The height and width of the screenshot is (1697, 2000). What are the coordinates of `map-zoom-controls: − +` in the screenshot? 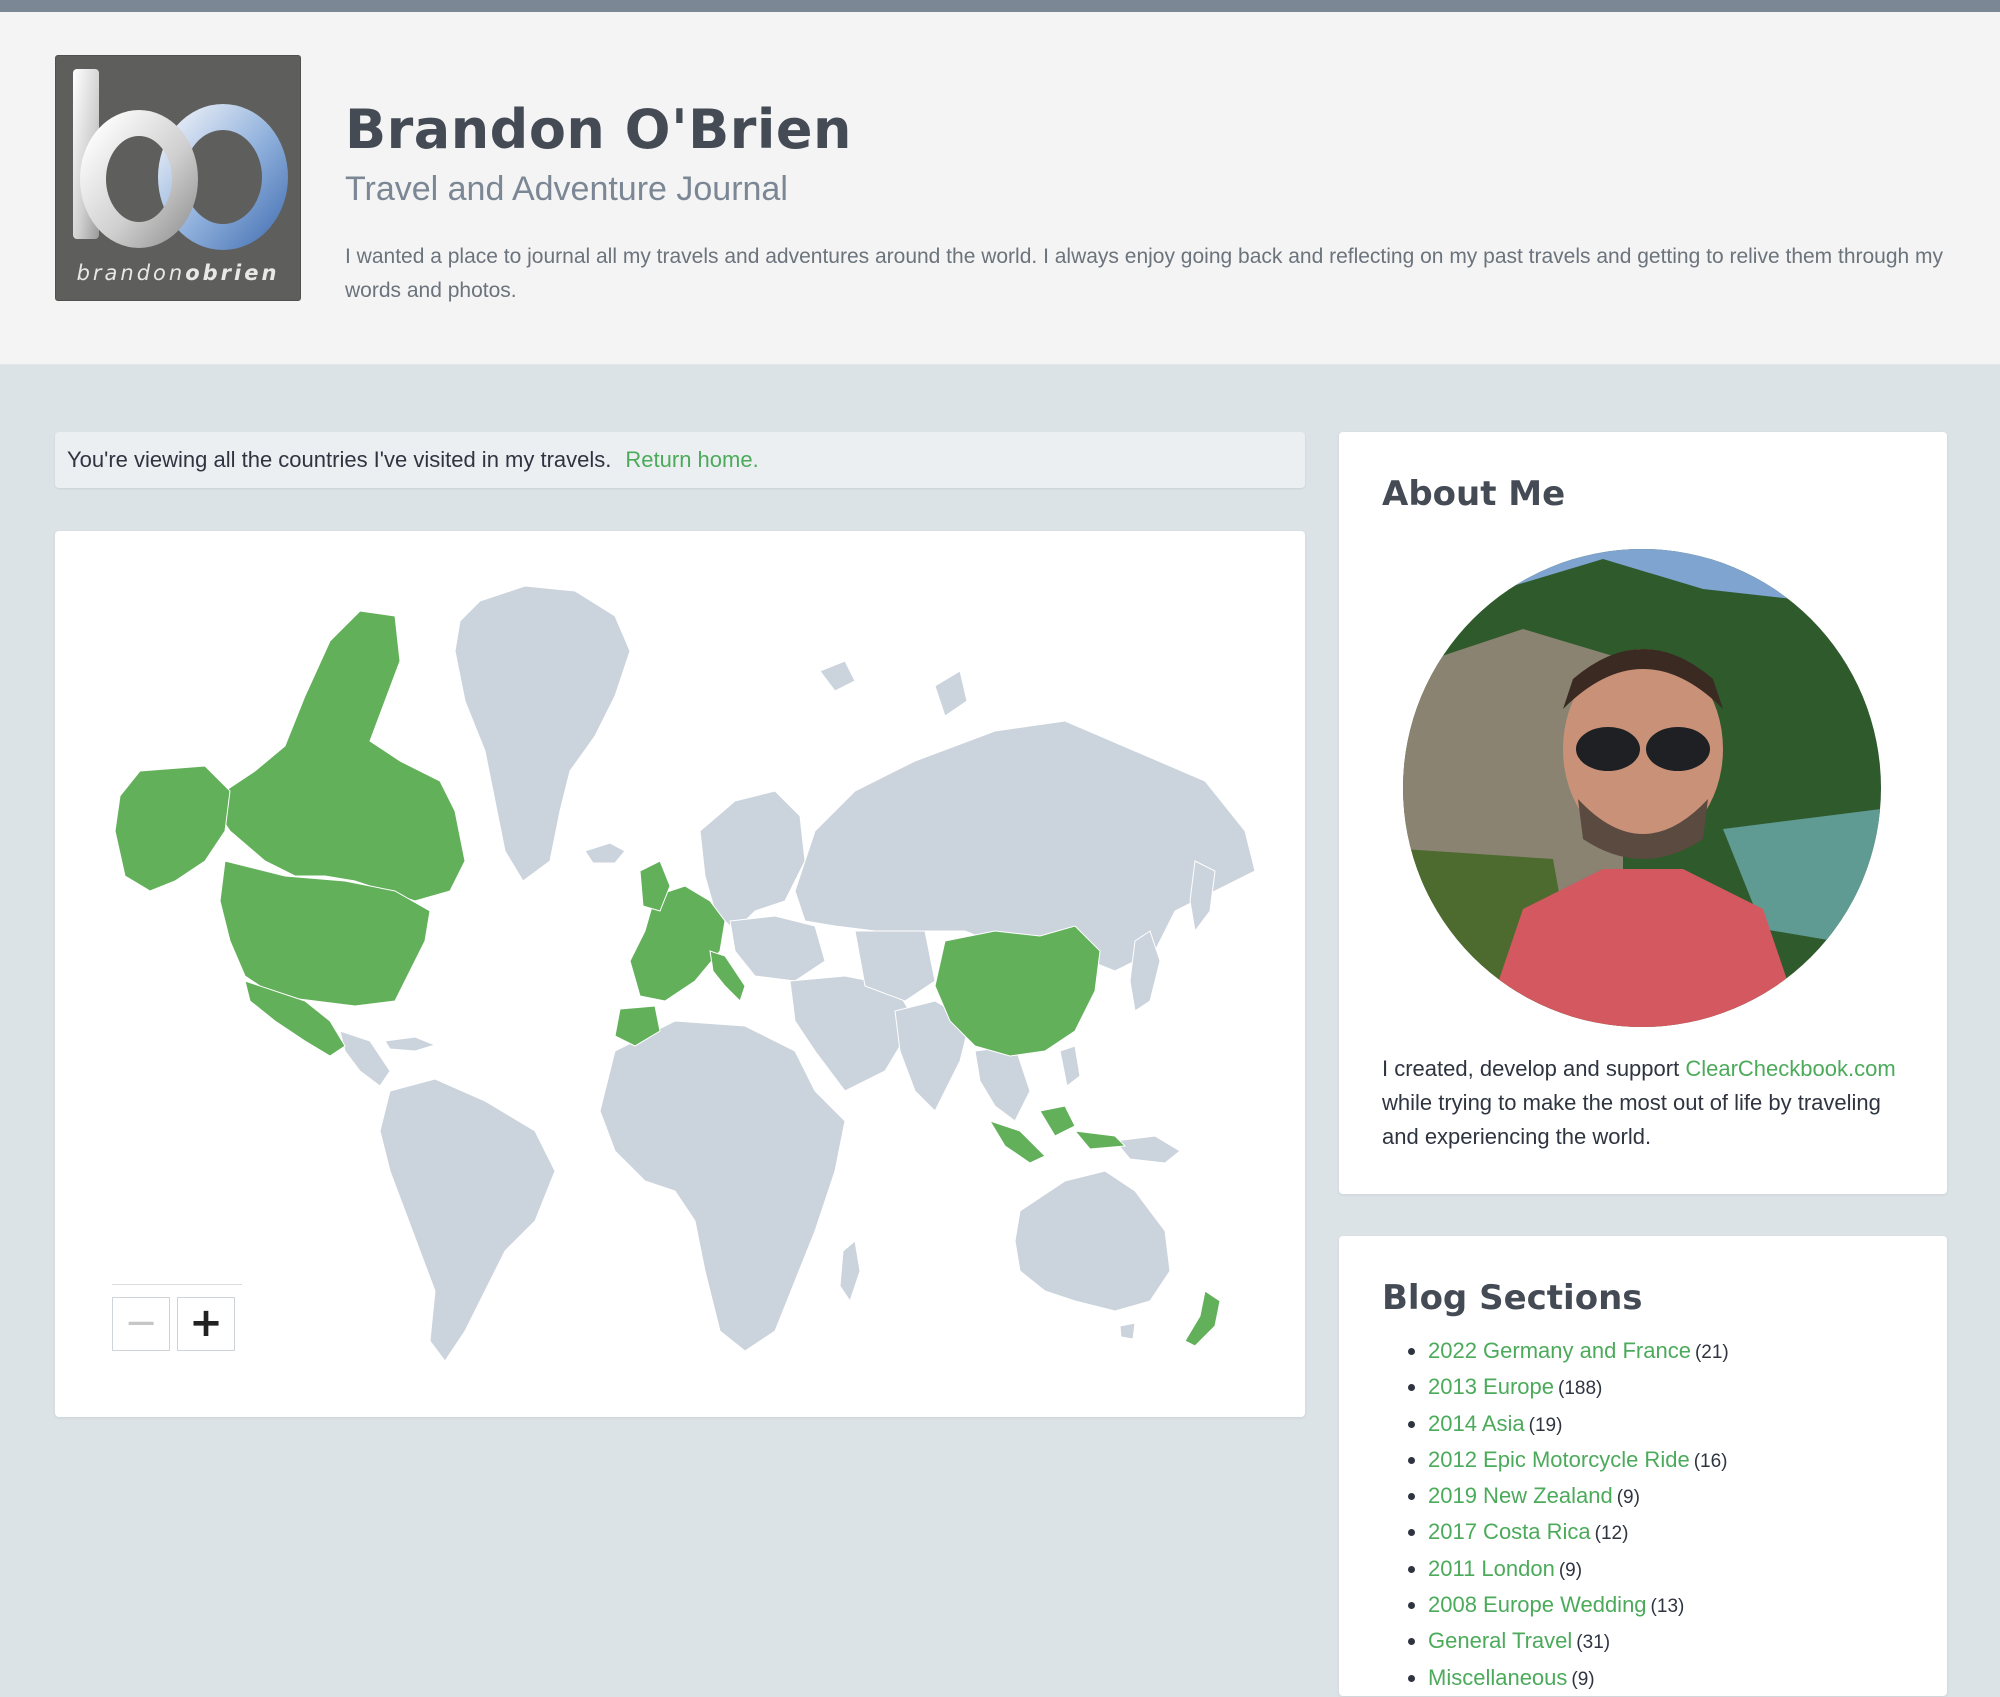 It's located at (177, 1317).